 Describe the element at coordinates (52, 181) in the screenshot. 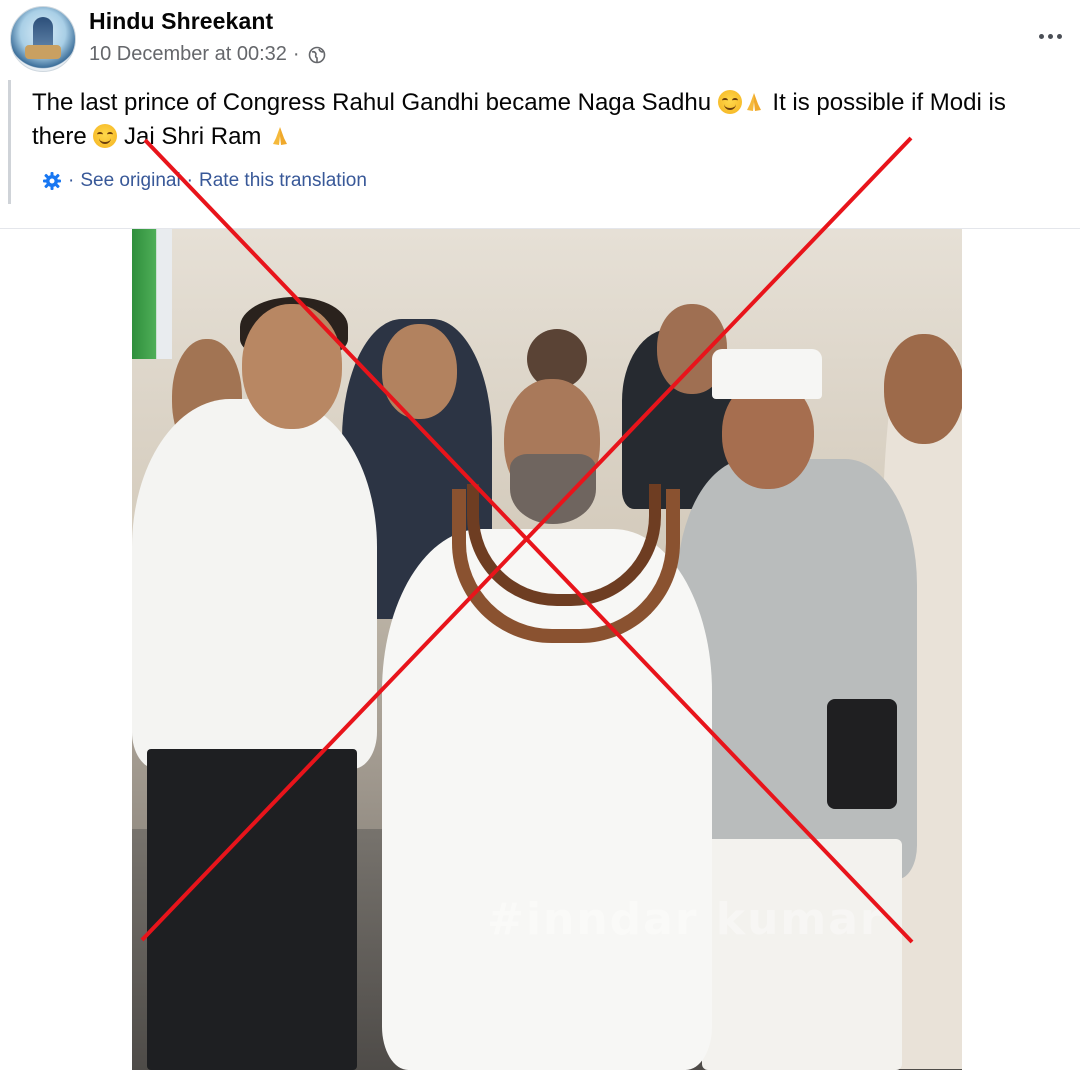

I see `gear-icon` at that location.